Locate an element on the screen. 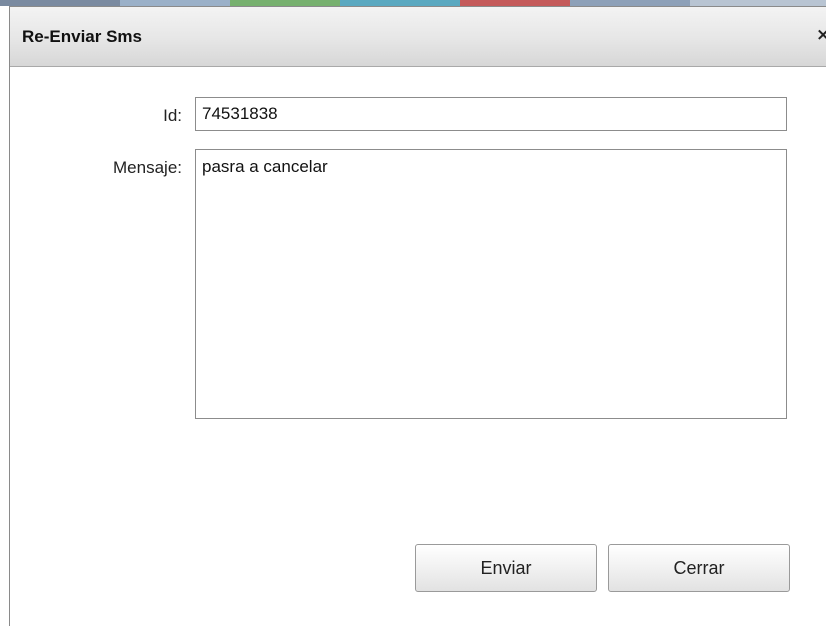  message-label: Mensaje: is located at coordinates (147, 167).